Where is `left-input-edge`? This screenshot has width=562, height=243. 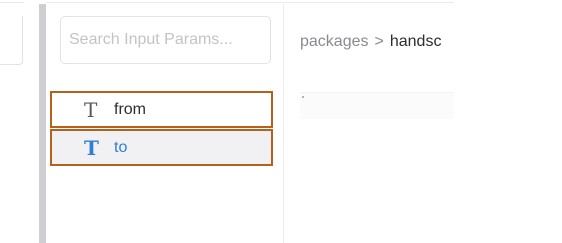 left-input-edge is located at coordinates (11, 40).